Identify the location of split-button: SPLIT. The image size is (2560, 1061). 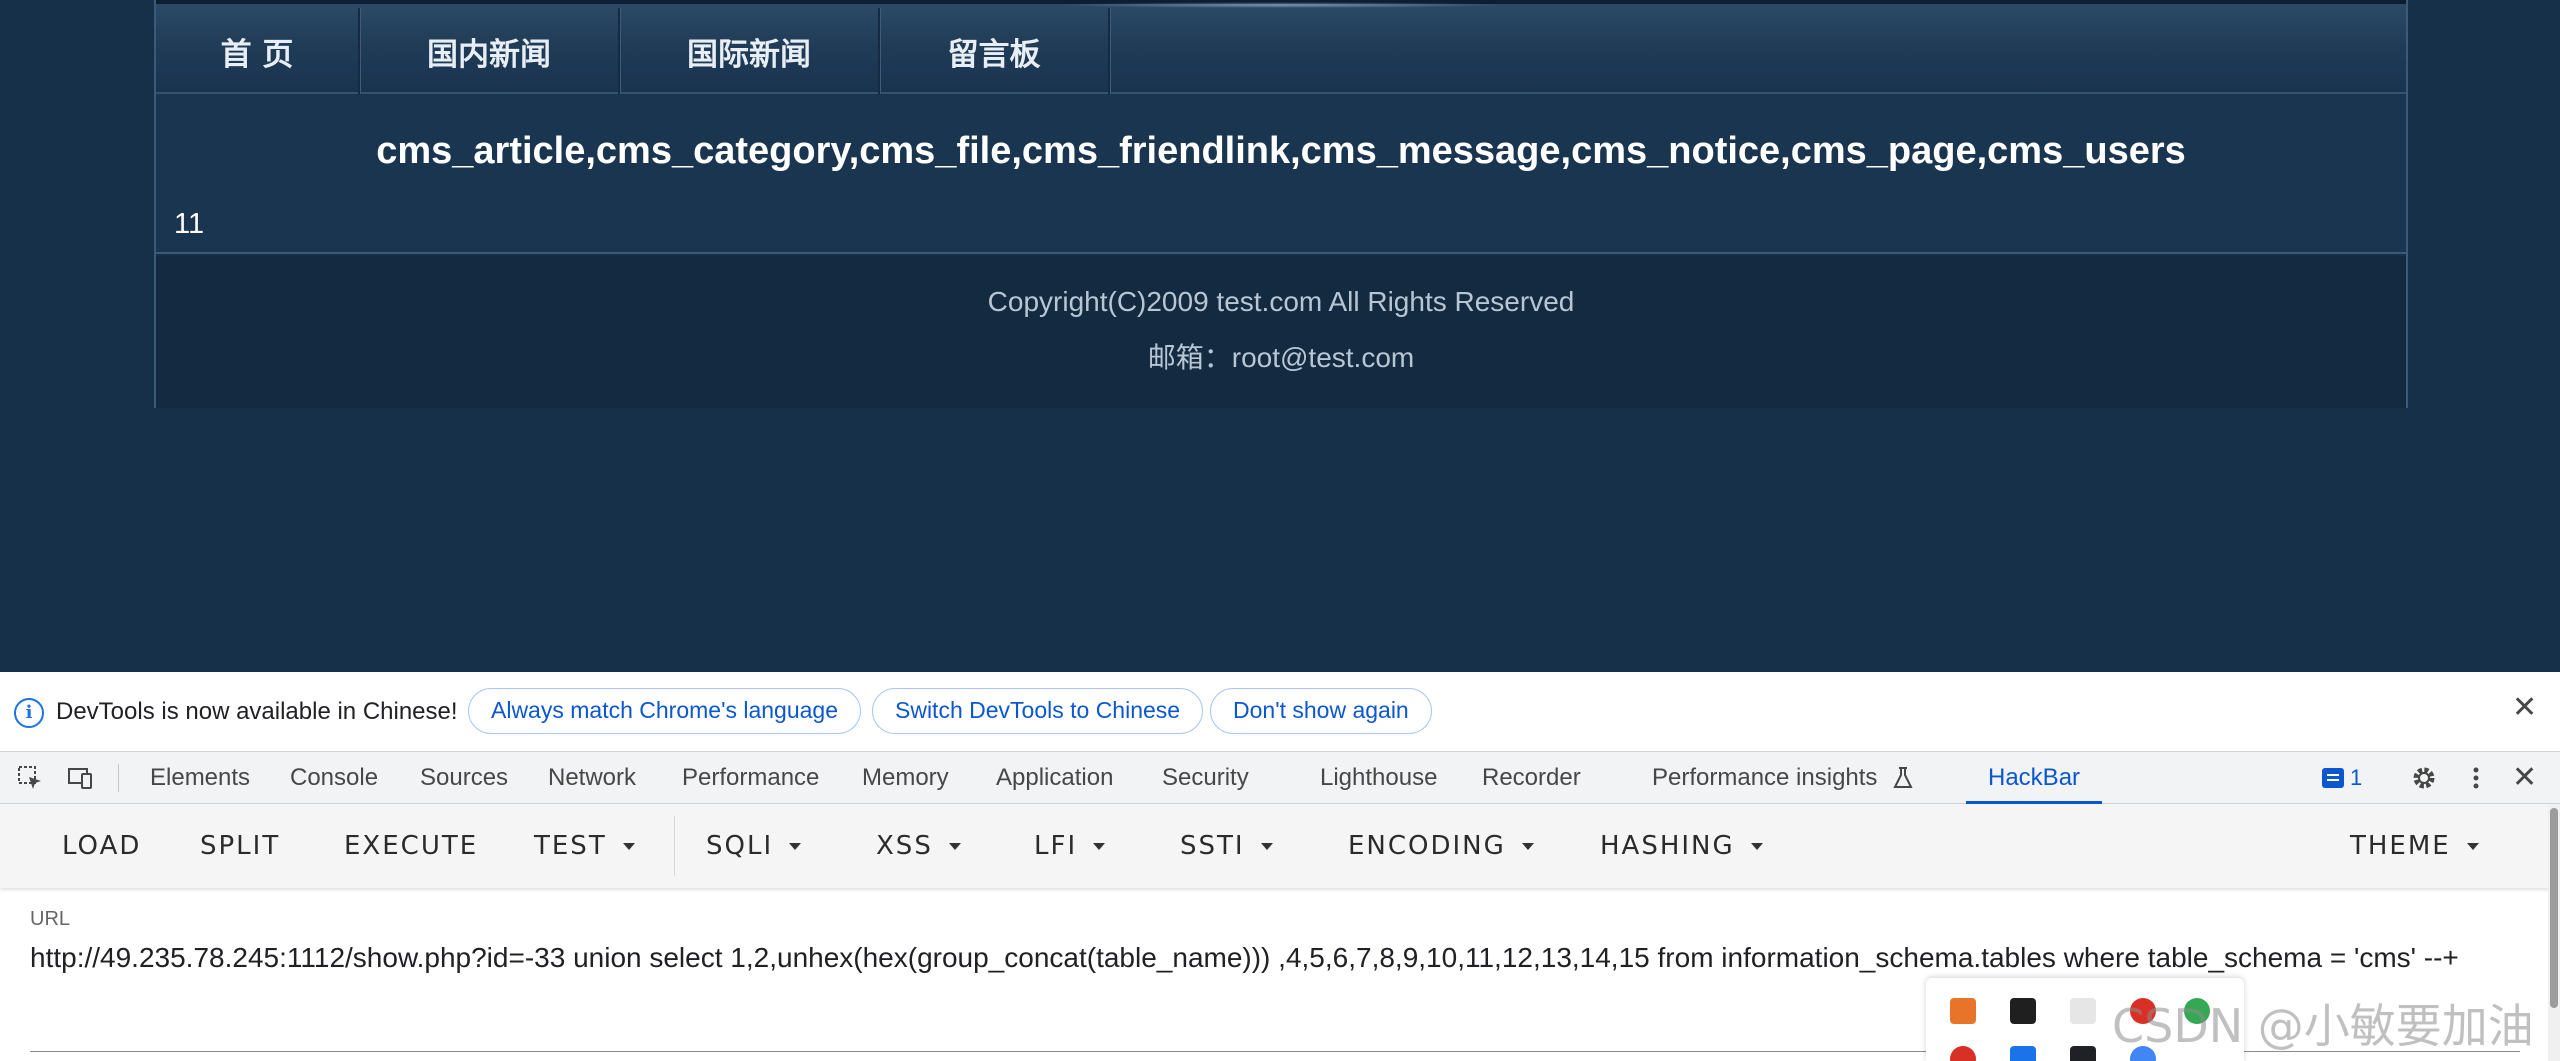
(240, 846).